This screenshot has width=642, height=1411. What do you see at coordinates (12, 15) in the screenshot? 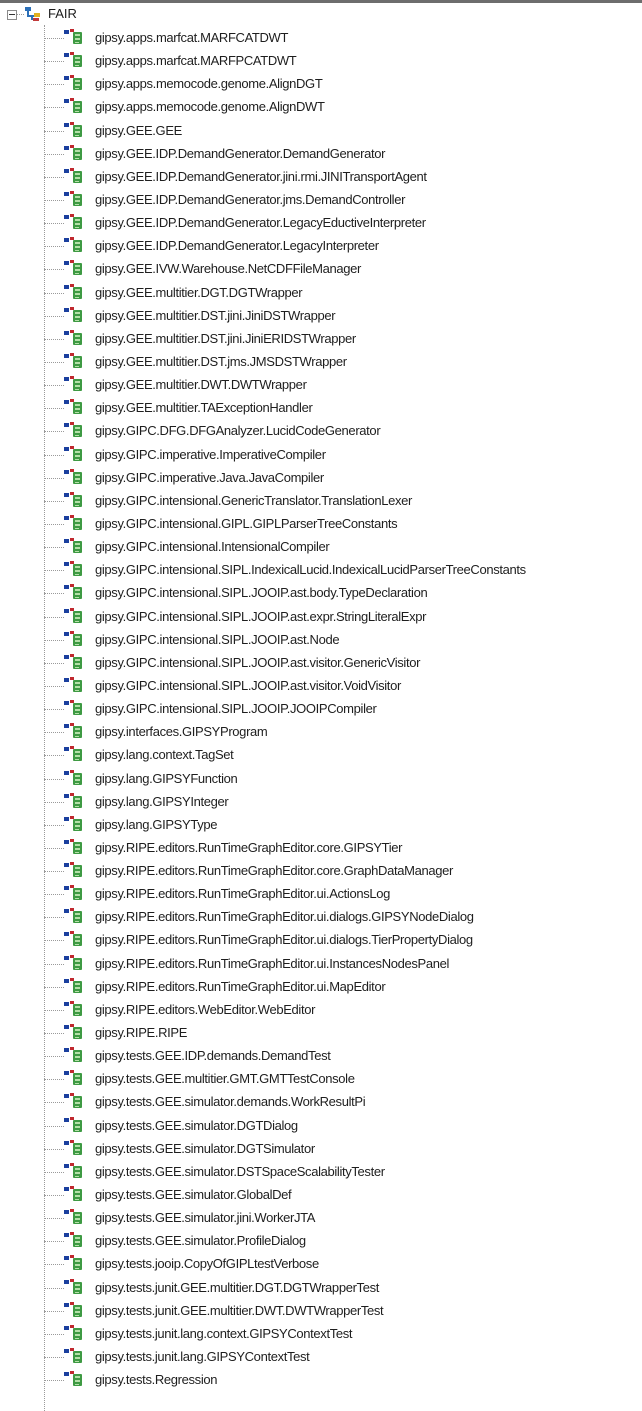
I see `collapse-minus-icon` at bounding box center [12, 15].